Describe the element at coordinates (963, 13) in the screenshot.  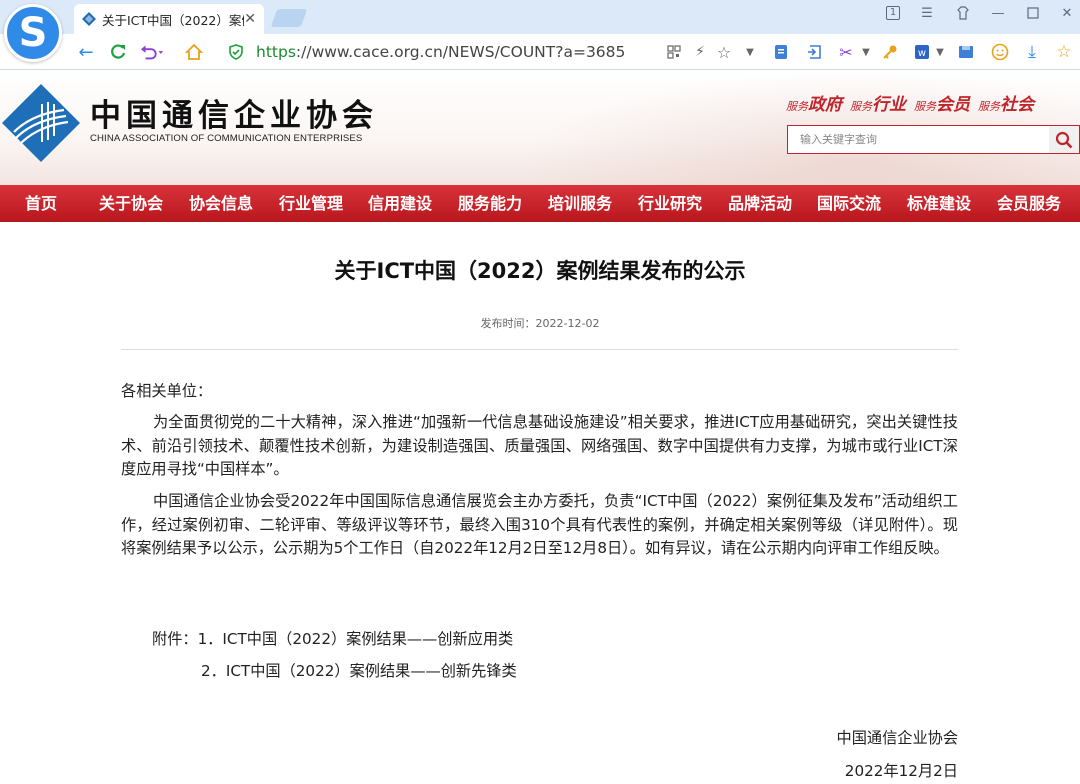
I see `skin-icon` at that location.